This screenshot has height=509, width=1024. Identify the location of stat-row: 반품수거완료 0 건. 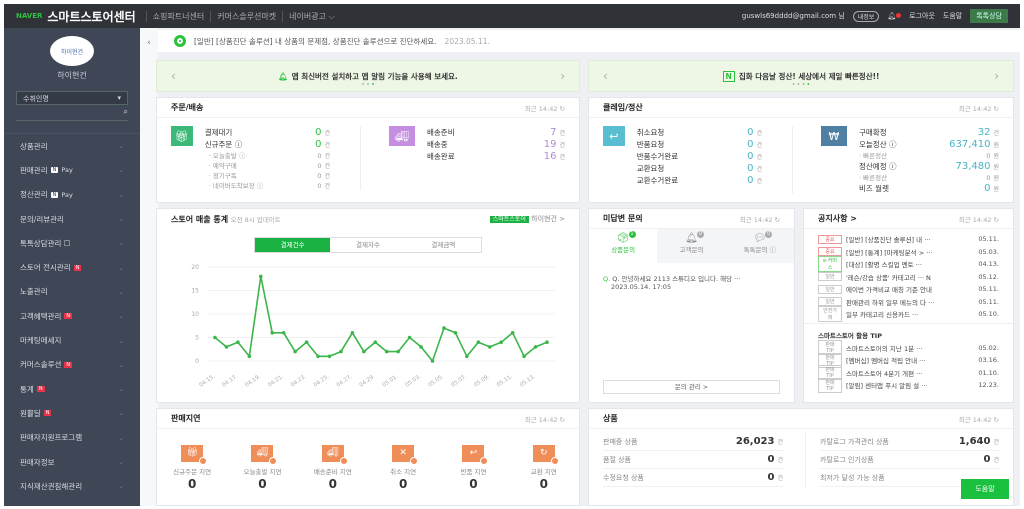
(699, 156).